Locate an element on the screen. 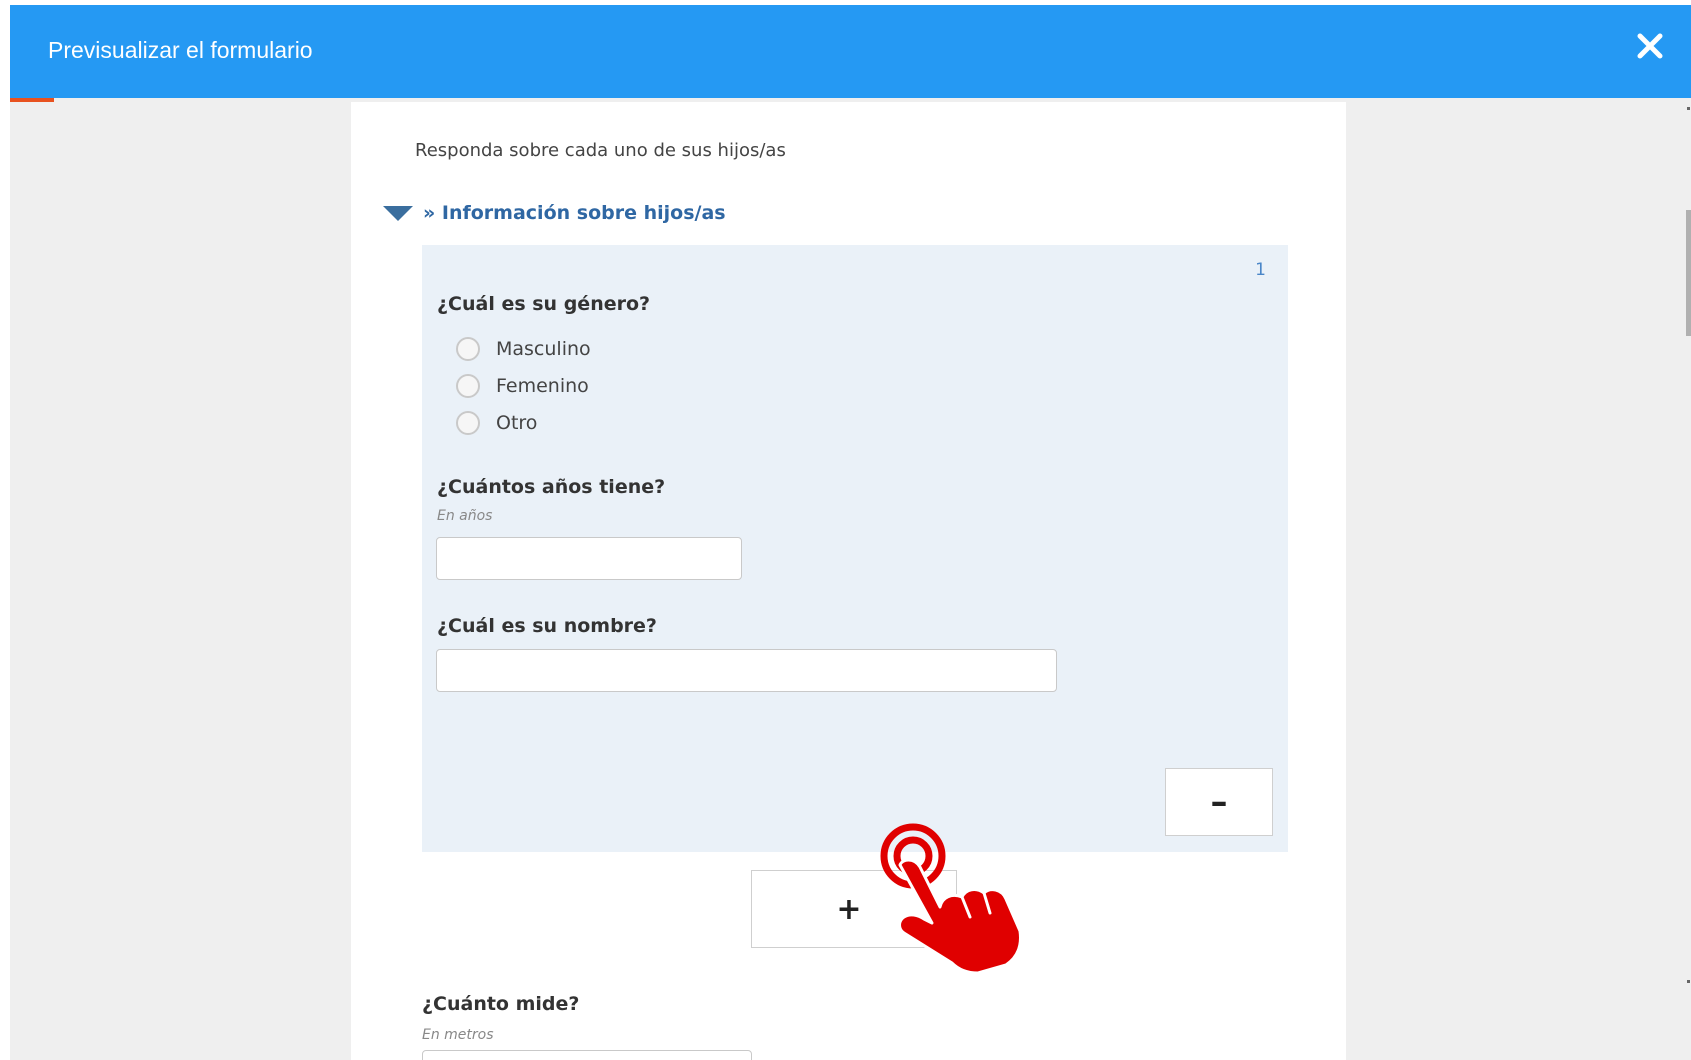 The width and height of the screenshot is (1691, 1060). collapse-triangle-icon is located at coordinates (398, 213).